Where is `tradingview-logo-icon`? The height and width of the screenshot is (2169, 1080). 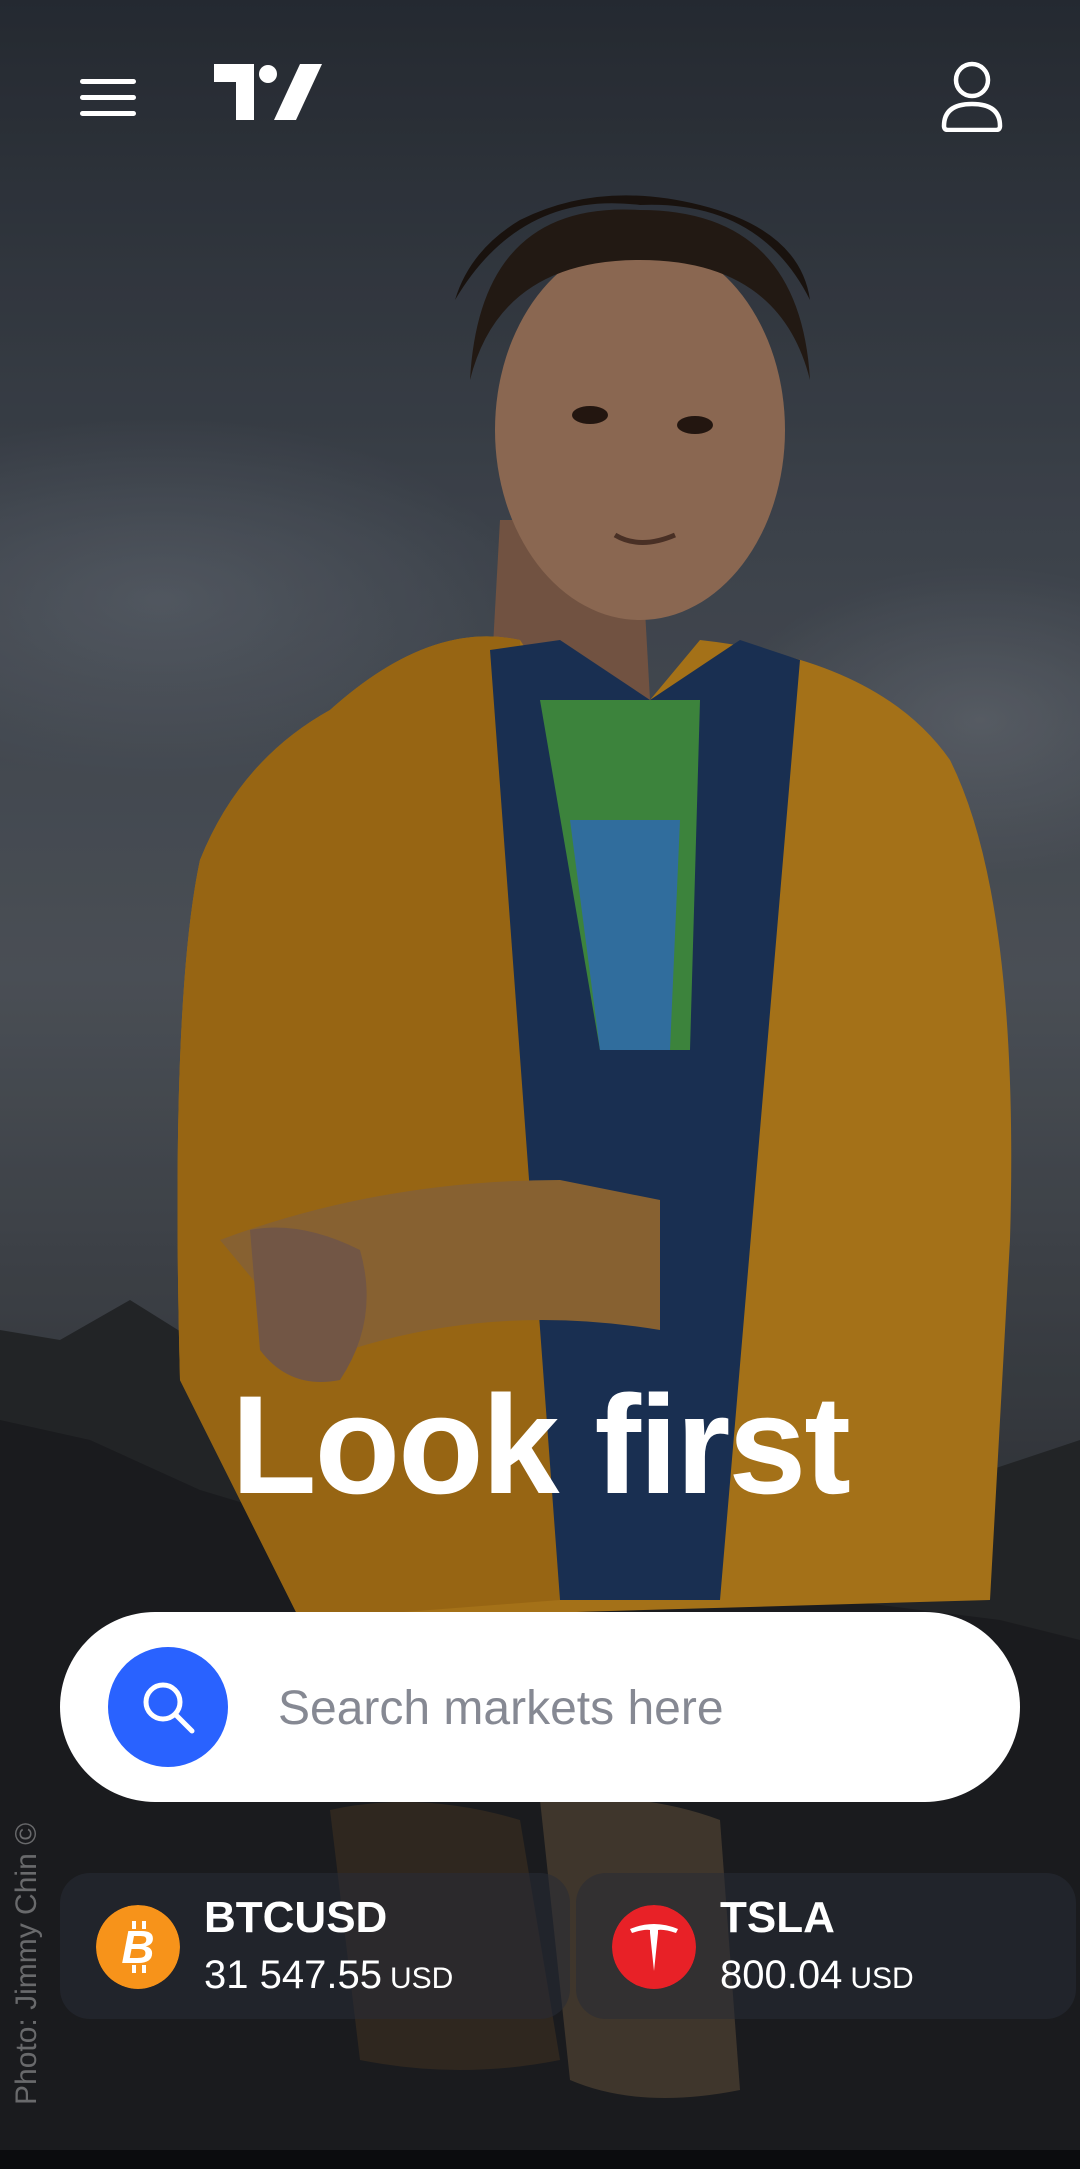
tradingview-logo-icon is located at coordinates (269, 94).